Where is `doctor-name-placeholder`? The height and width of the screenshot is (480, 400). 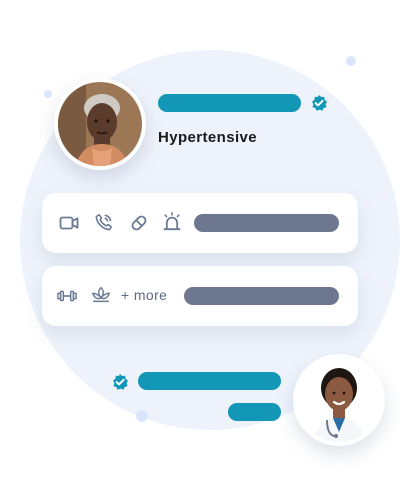
doctor-name-placeholder is located at coordinates (209, 381).